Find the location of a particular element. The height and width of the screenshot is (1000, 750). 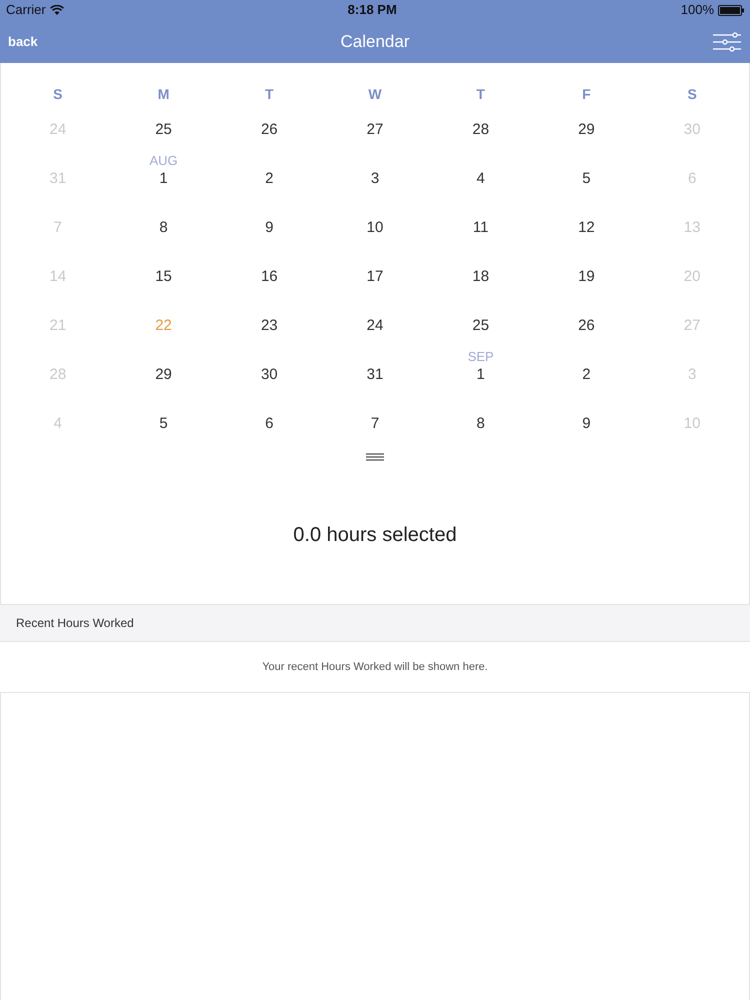

calendar-day: 6 is located at coordinates (269, 424).